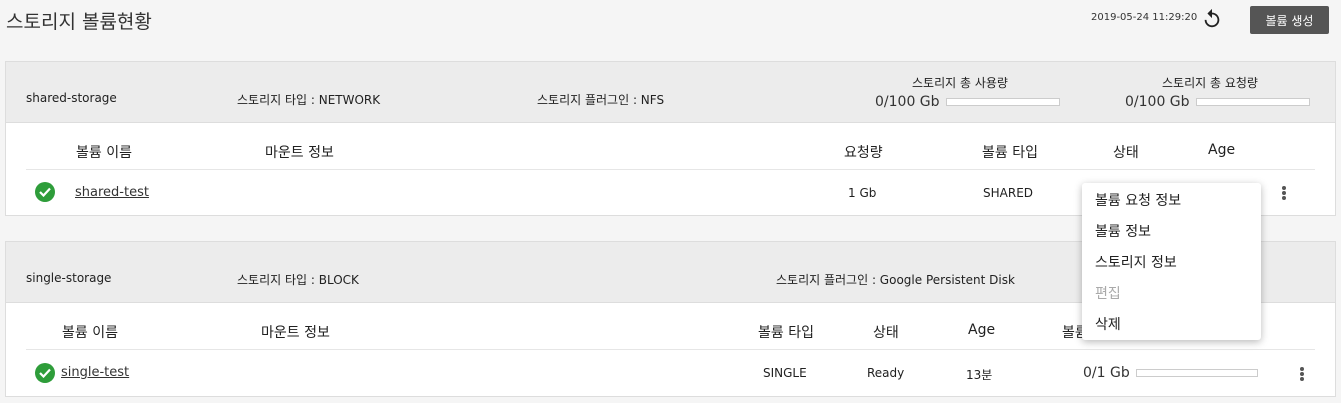 This screenshot has height=403, width=1341. Describe the element at coordinates (112, 192) in the screenshot. I see `volume-name-link: shared-test` at that location.